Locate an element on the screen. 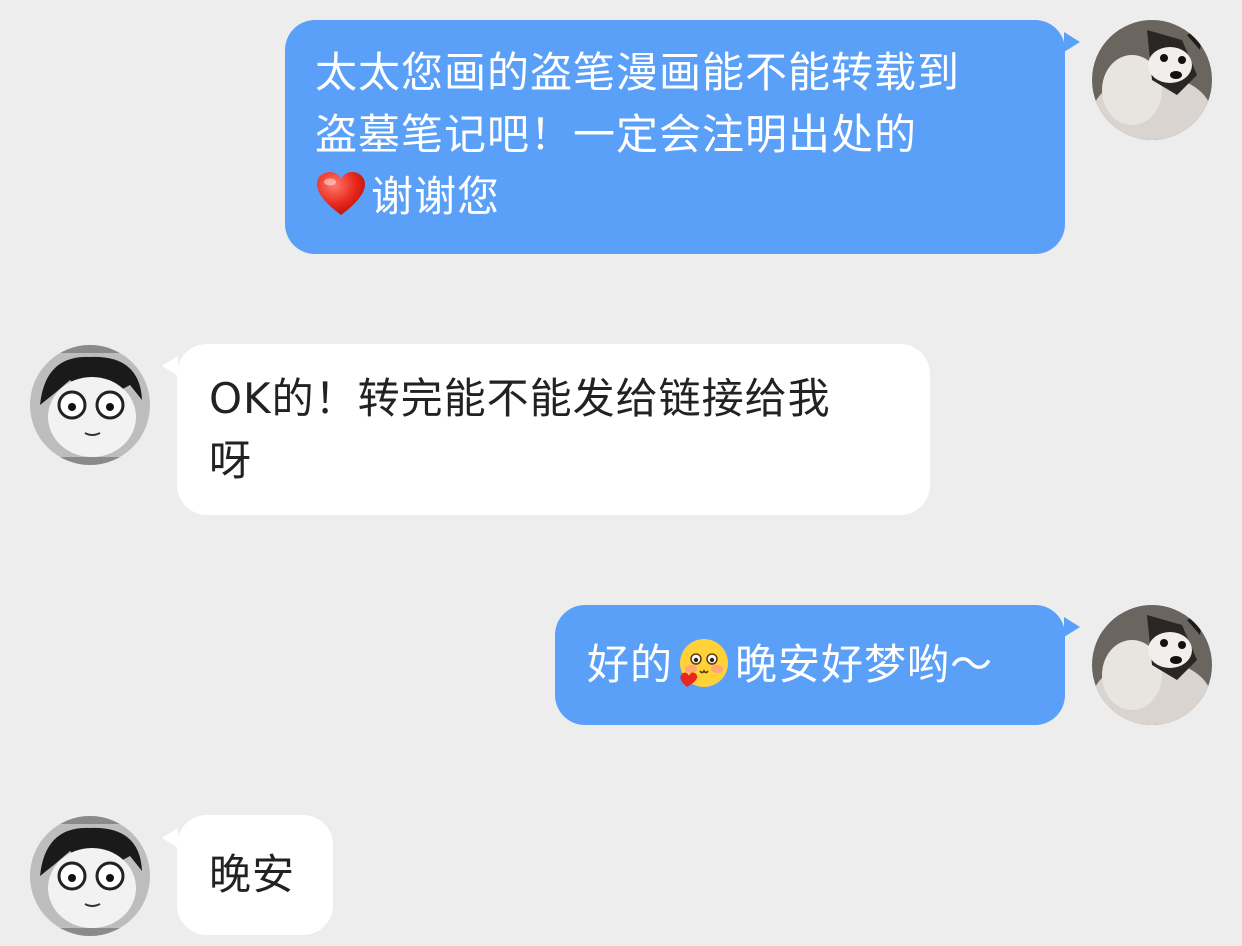 This screenshot has height=946, width=1242. message-bubble-incoming: 晚安 is located at coordinates (255, 875).